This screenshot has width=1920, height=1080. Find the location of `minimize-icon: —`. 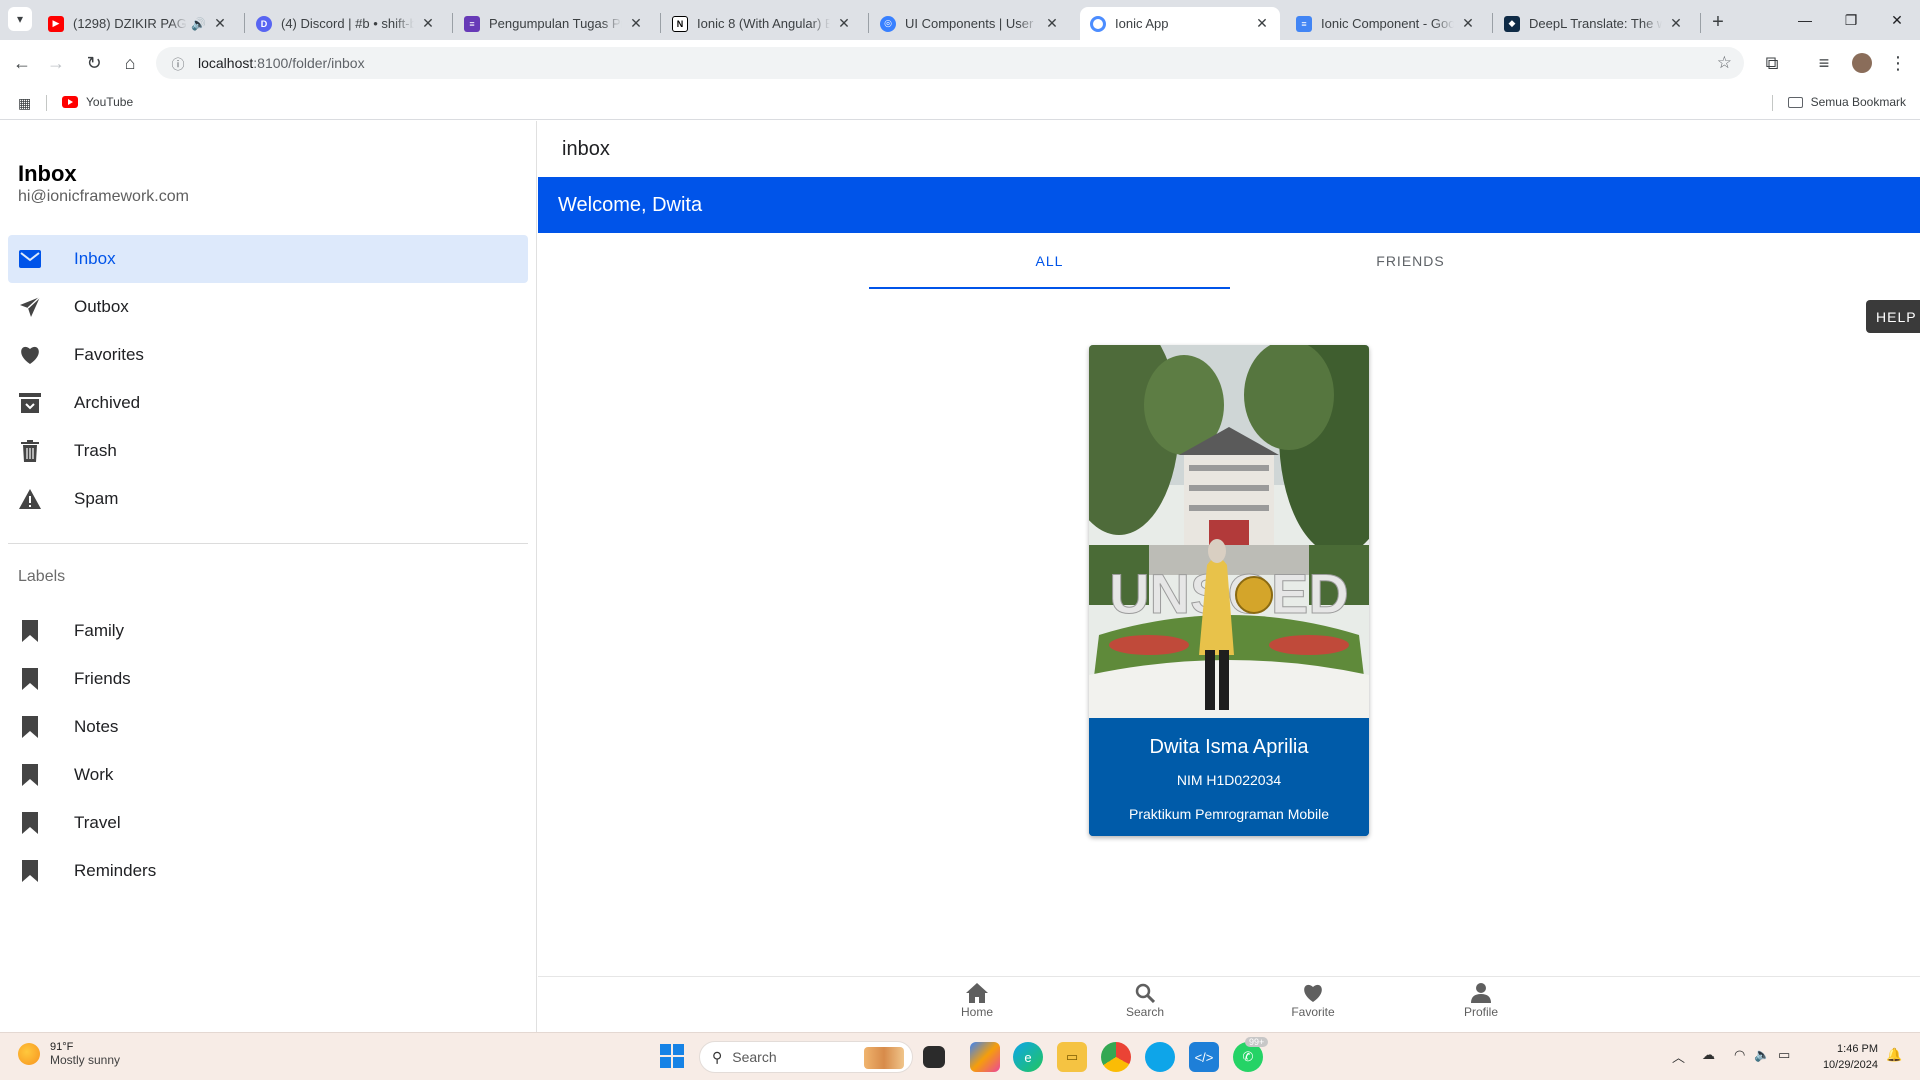

minimize-icon: — is located at coordinates (1805, 20).